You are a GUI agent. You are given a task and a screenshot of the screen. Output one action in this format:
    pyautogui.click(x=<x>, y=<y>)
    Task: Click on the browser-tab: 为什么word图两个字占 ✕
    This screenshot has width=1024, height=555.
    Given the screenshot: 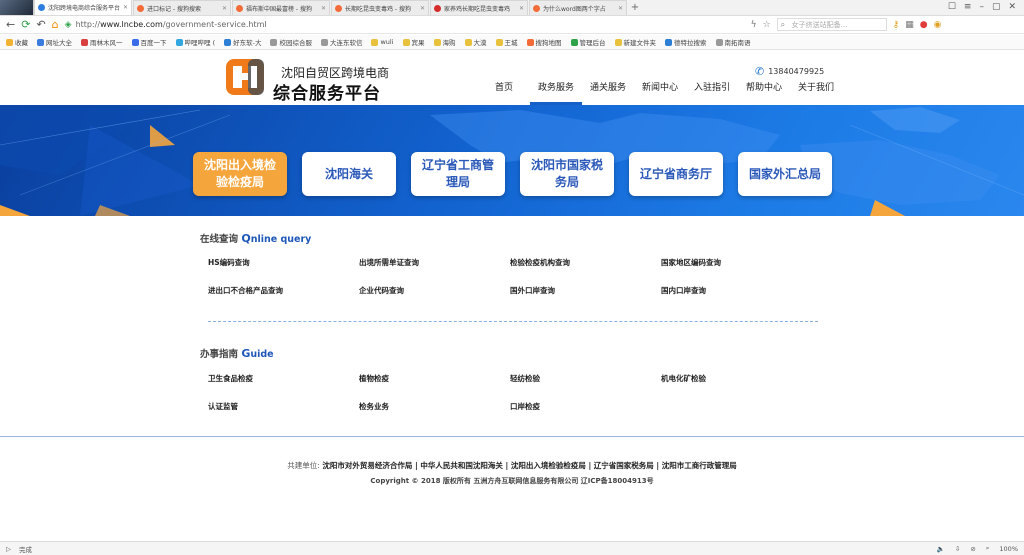 What is the action you would take?
    pyautogui.click(x=578, y=7)
    